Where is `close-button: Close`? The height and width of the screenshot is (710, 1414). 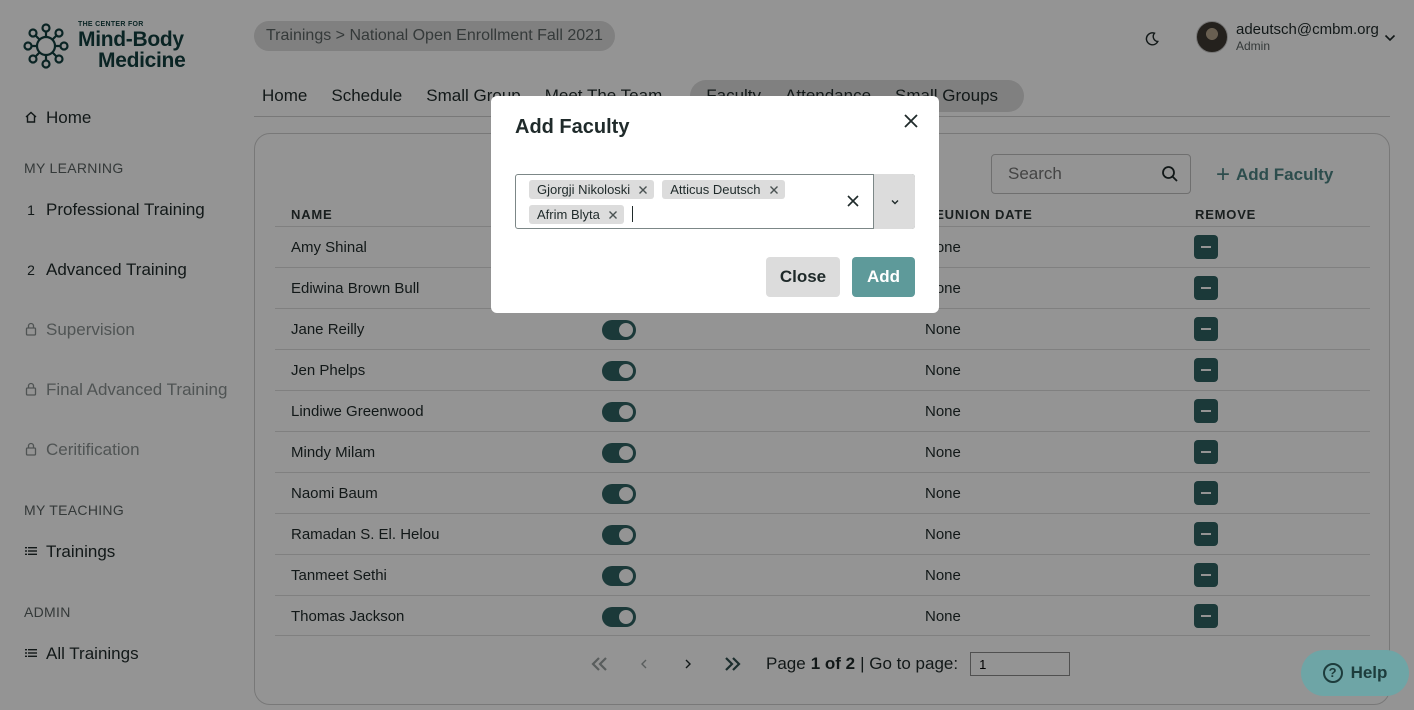 close-button: Close is located at coordinates (803, 277).